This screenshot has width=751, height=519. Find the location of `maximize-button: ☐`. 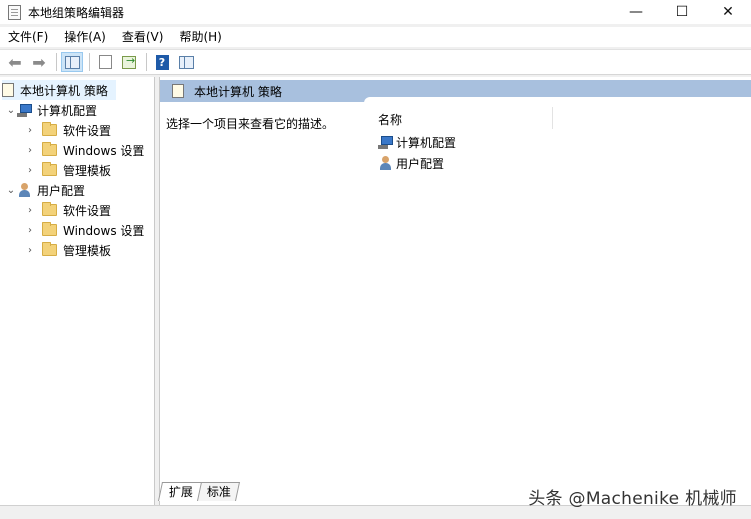

maximize-button: ☐ is located at coordinates (682, 12).